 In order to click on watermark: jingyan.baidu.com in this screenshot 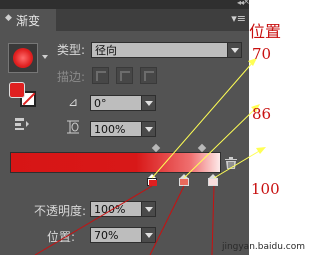, I will do `click(263, 247)`.